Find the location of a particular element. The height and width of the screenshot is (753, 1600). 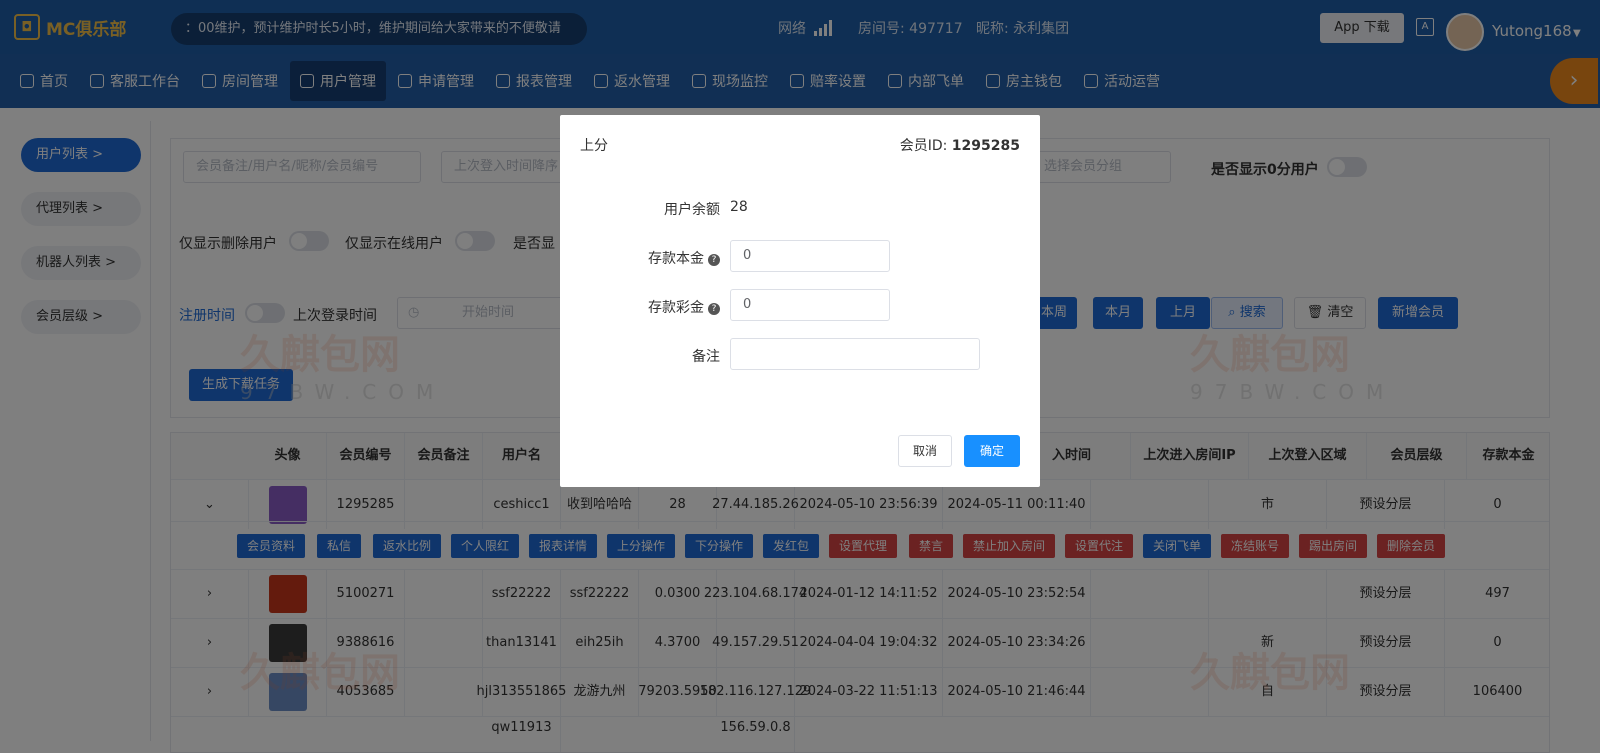

balance-value: 28 is located at coordinates (739, 207).